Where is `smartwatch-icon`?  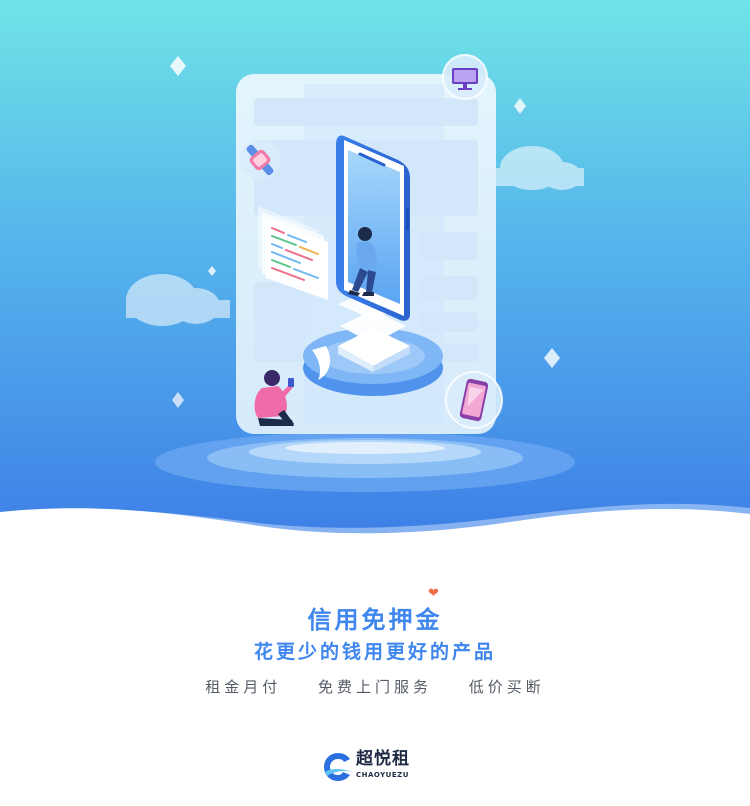
smartwatch-icon is located at coordinates (260, 160).